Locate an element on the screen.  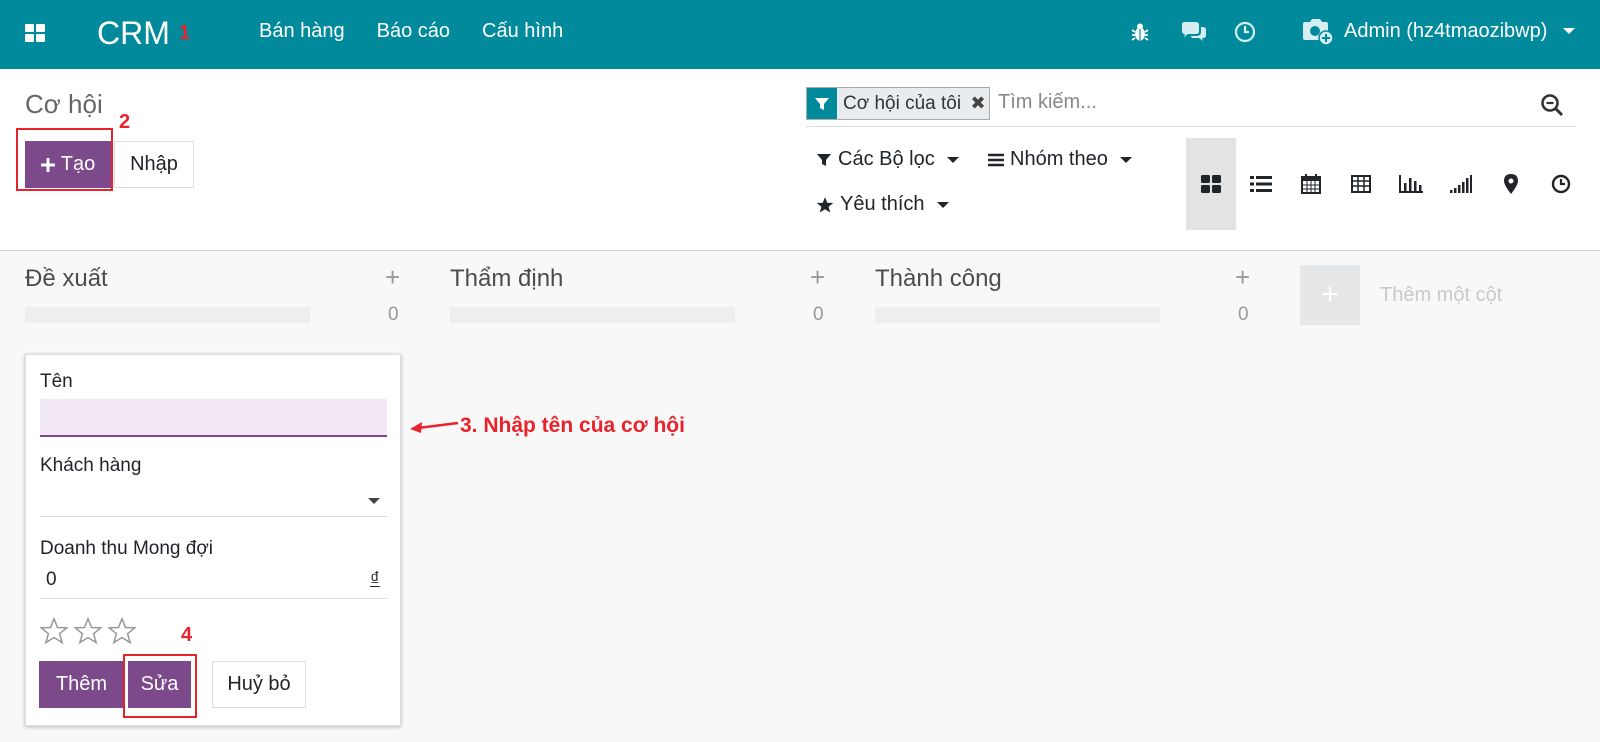
customer-select is located at coordinates (213, 499).